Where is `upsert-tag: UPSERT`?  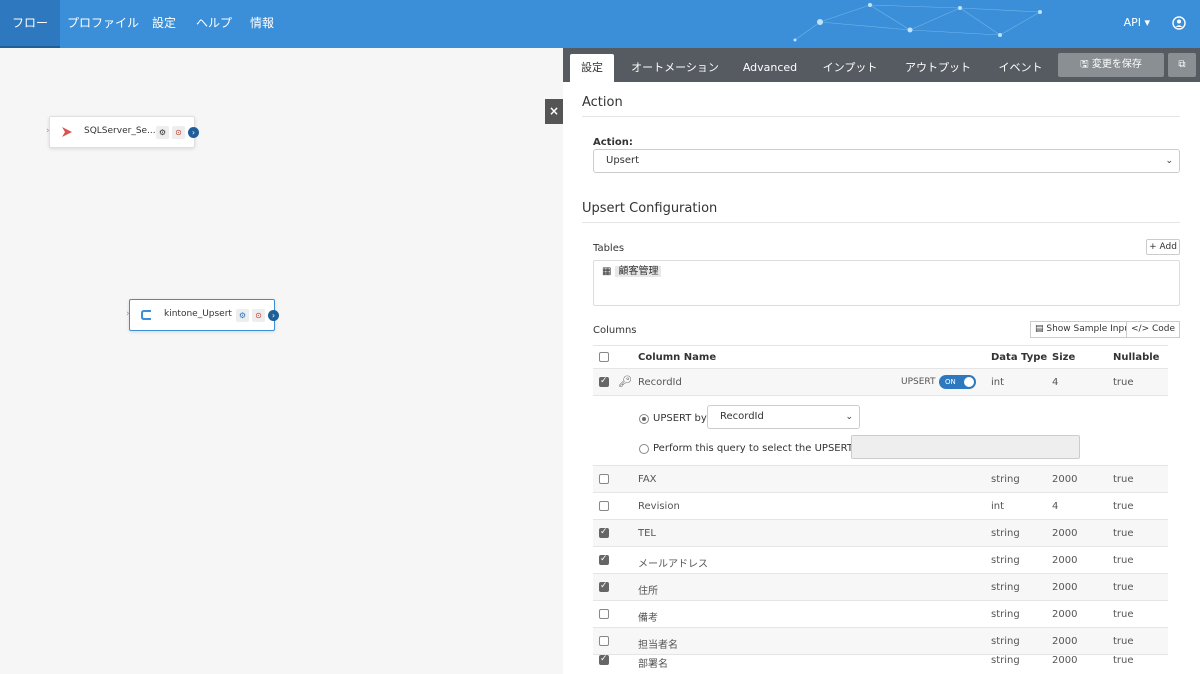
upsert-tag: UPSERT is located at coordinates (918, 382).